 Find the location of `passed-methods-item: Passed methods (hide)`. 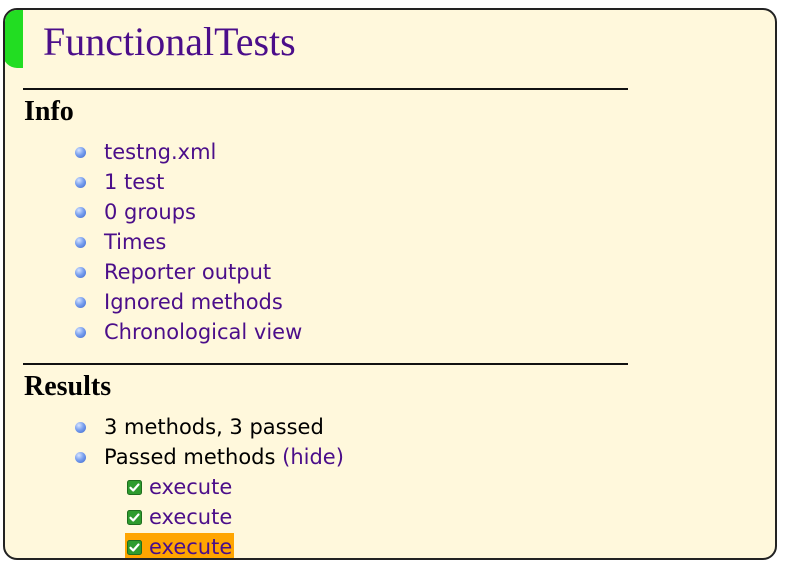

passed-methods-item: Passed methods (hide) is located at coordinates (174, 457).